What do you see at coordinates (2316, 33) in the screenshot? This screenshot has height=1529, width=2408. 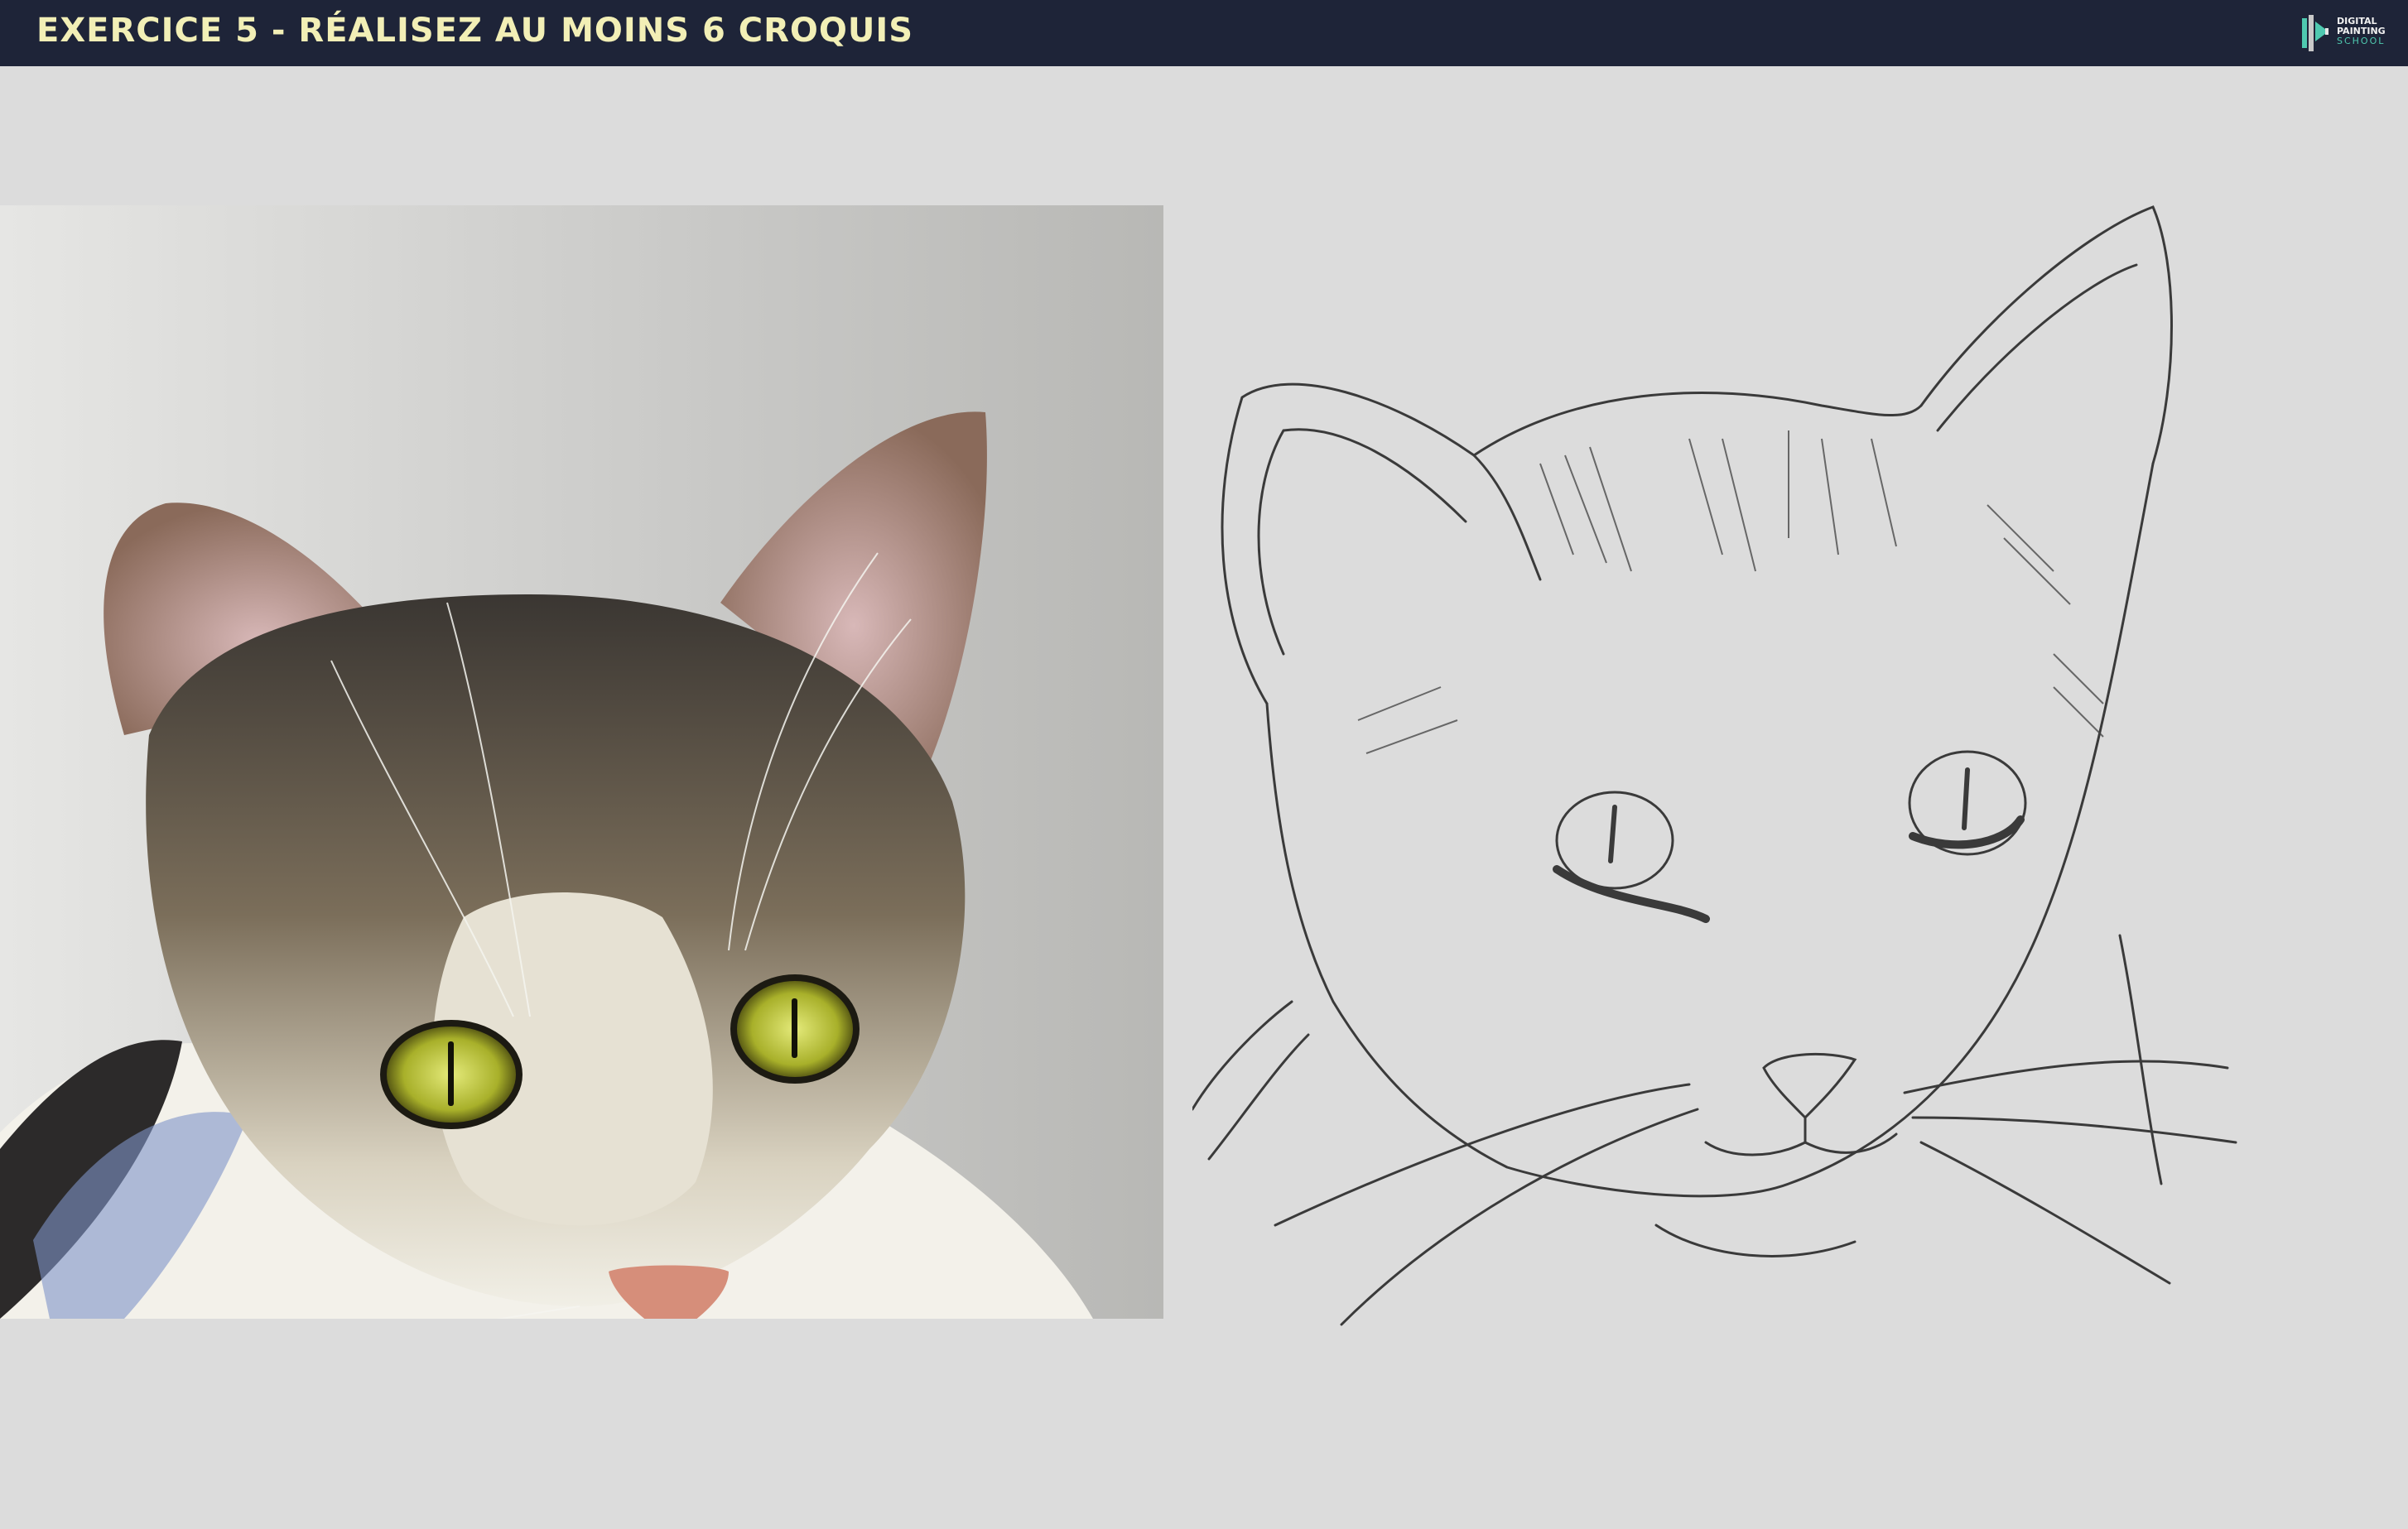 I see `brush-logo-icon` at bounding box center [2316, 33].